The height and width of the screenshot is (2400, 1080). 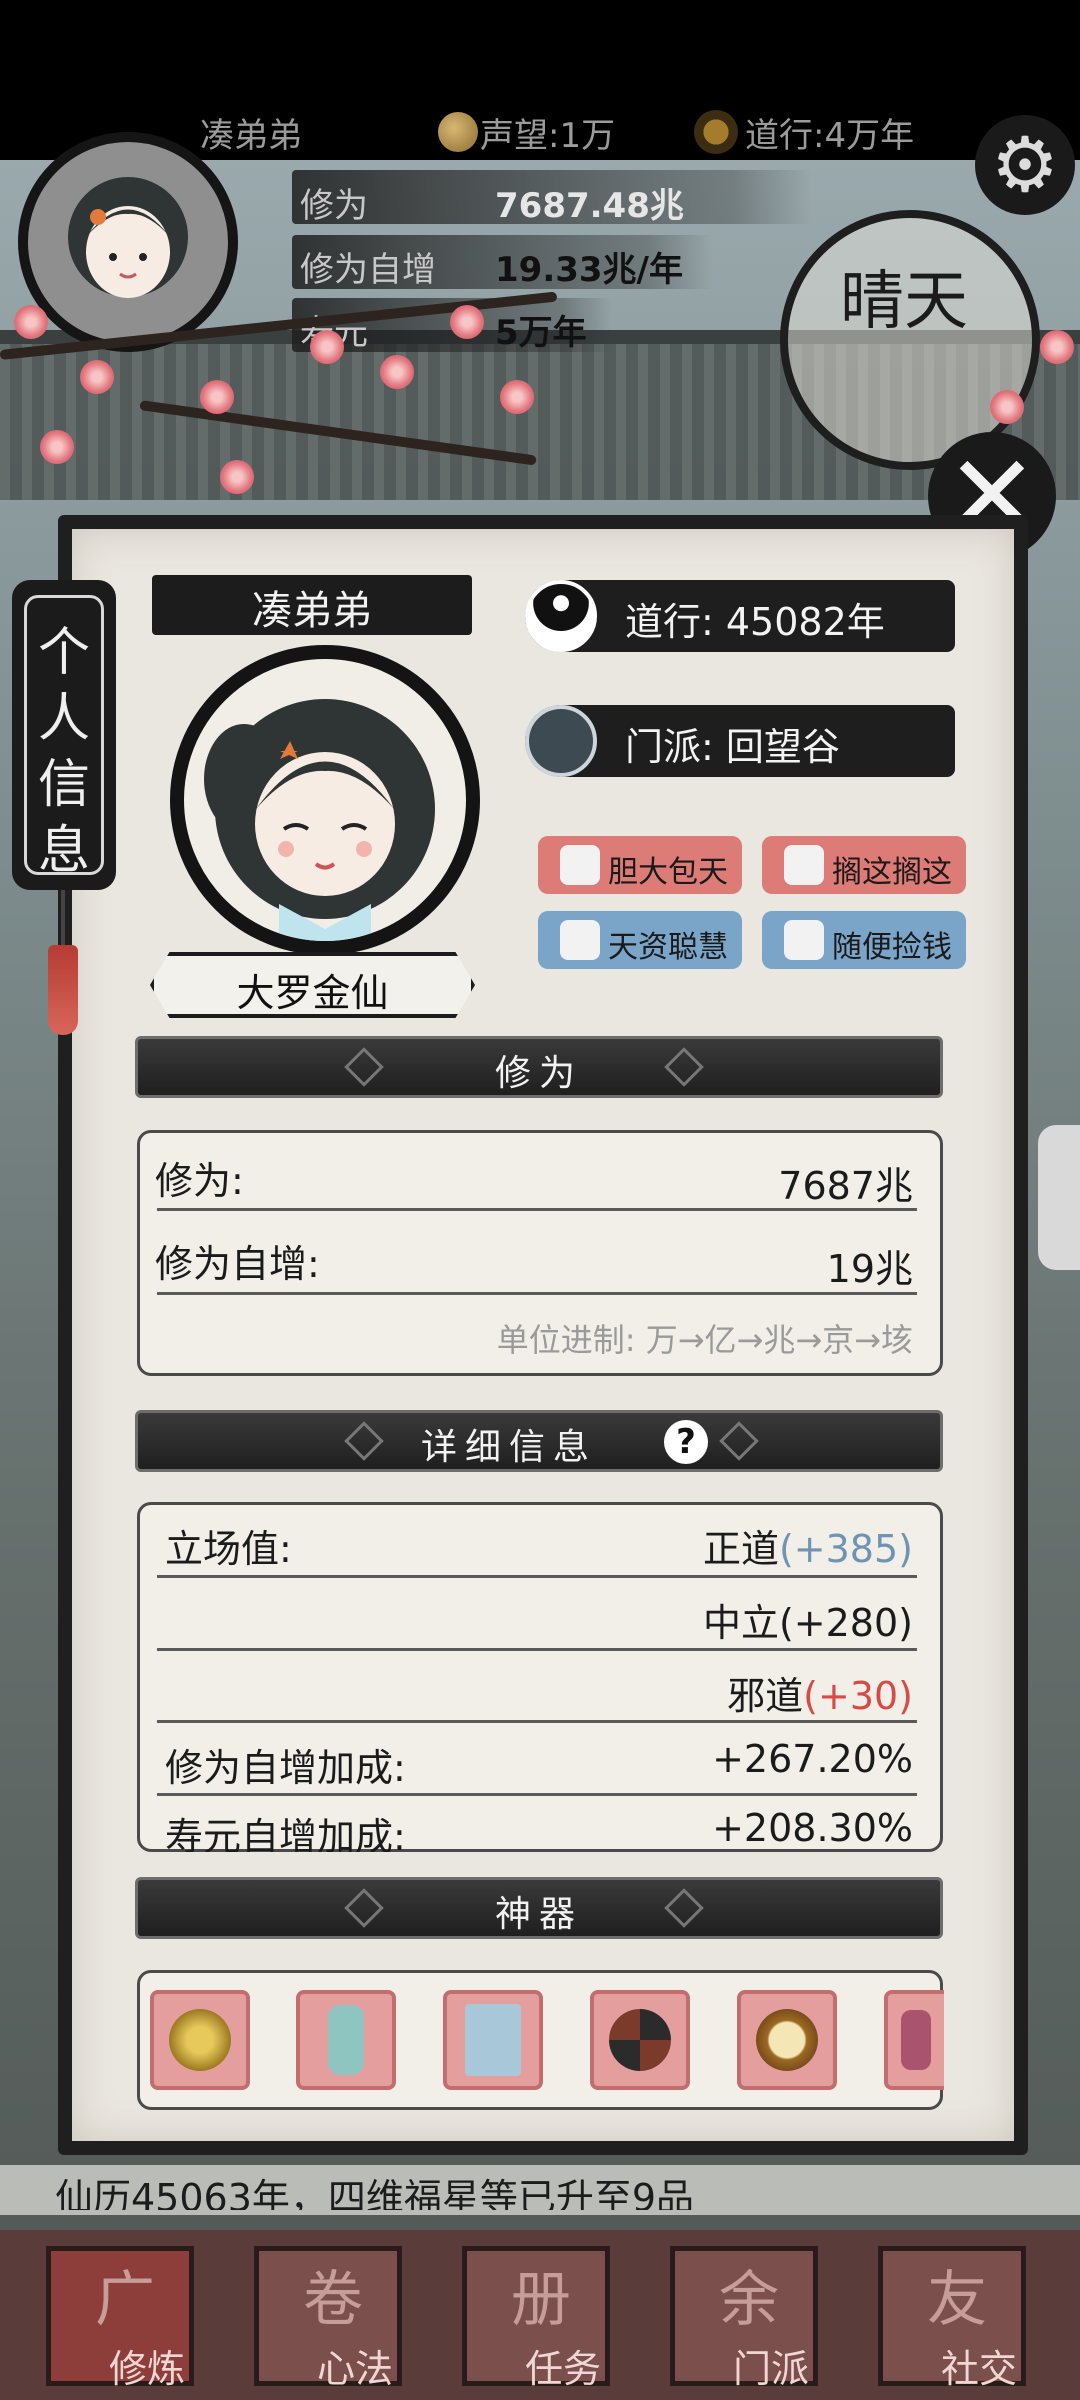 What do you see at coordinates (830, 136) in the screenshot?
I see `header-dao: 道行:4万年` at bounding box center [830, 136].